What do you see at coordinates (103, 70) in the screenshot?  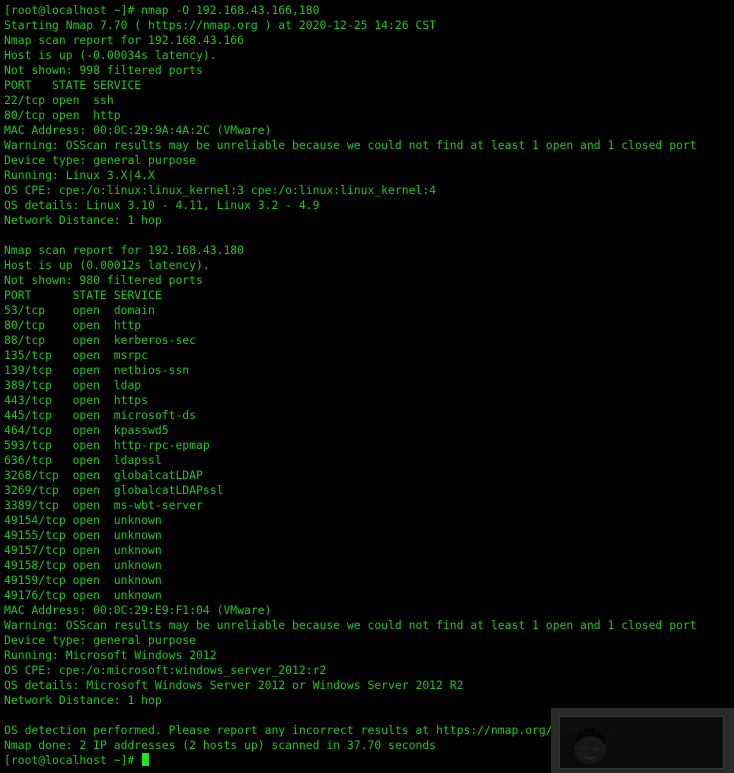 I see `terminal-line: Not shown: 998 filtered ports` at bounding box center [103, 70].